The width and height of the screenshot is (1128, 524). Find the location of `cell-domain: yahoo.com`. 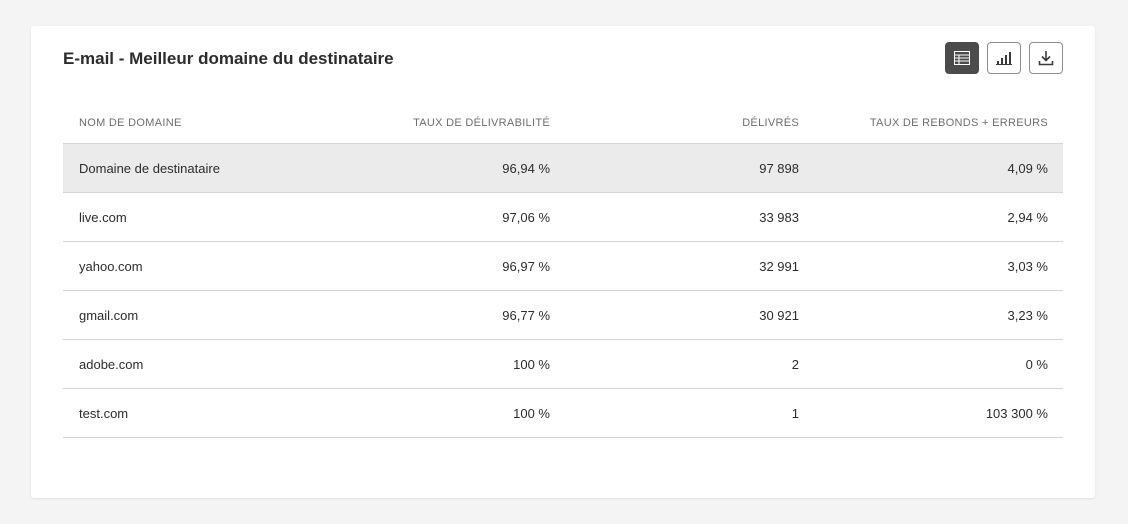

cell-domain: yahoo.com is located at coordinates (111, 266).